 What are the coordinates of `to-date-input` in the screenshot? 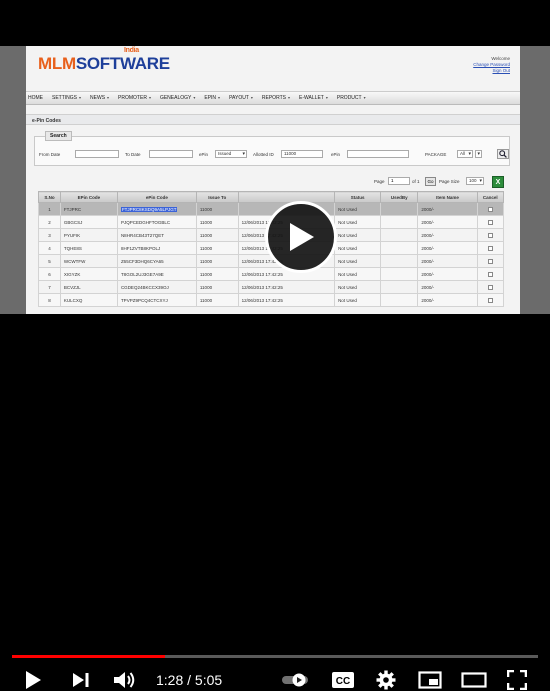 It's located at (171, 154).